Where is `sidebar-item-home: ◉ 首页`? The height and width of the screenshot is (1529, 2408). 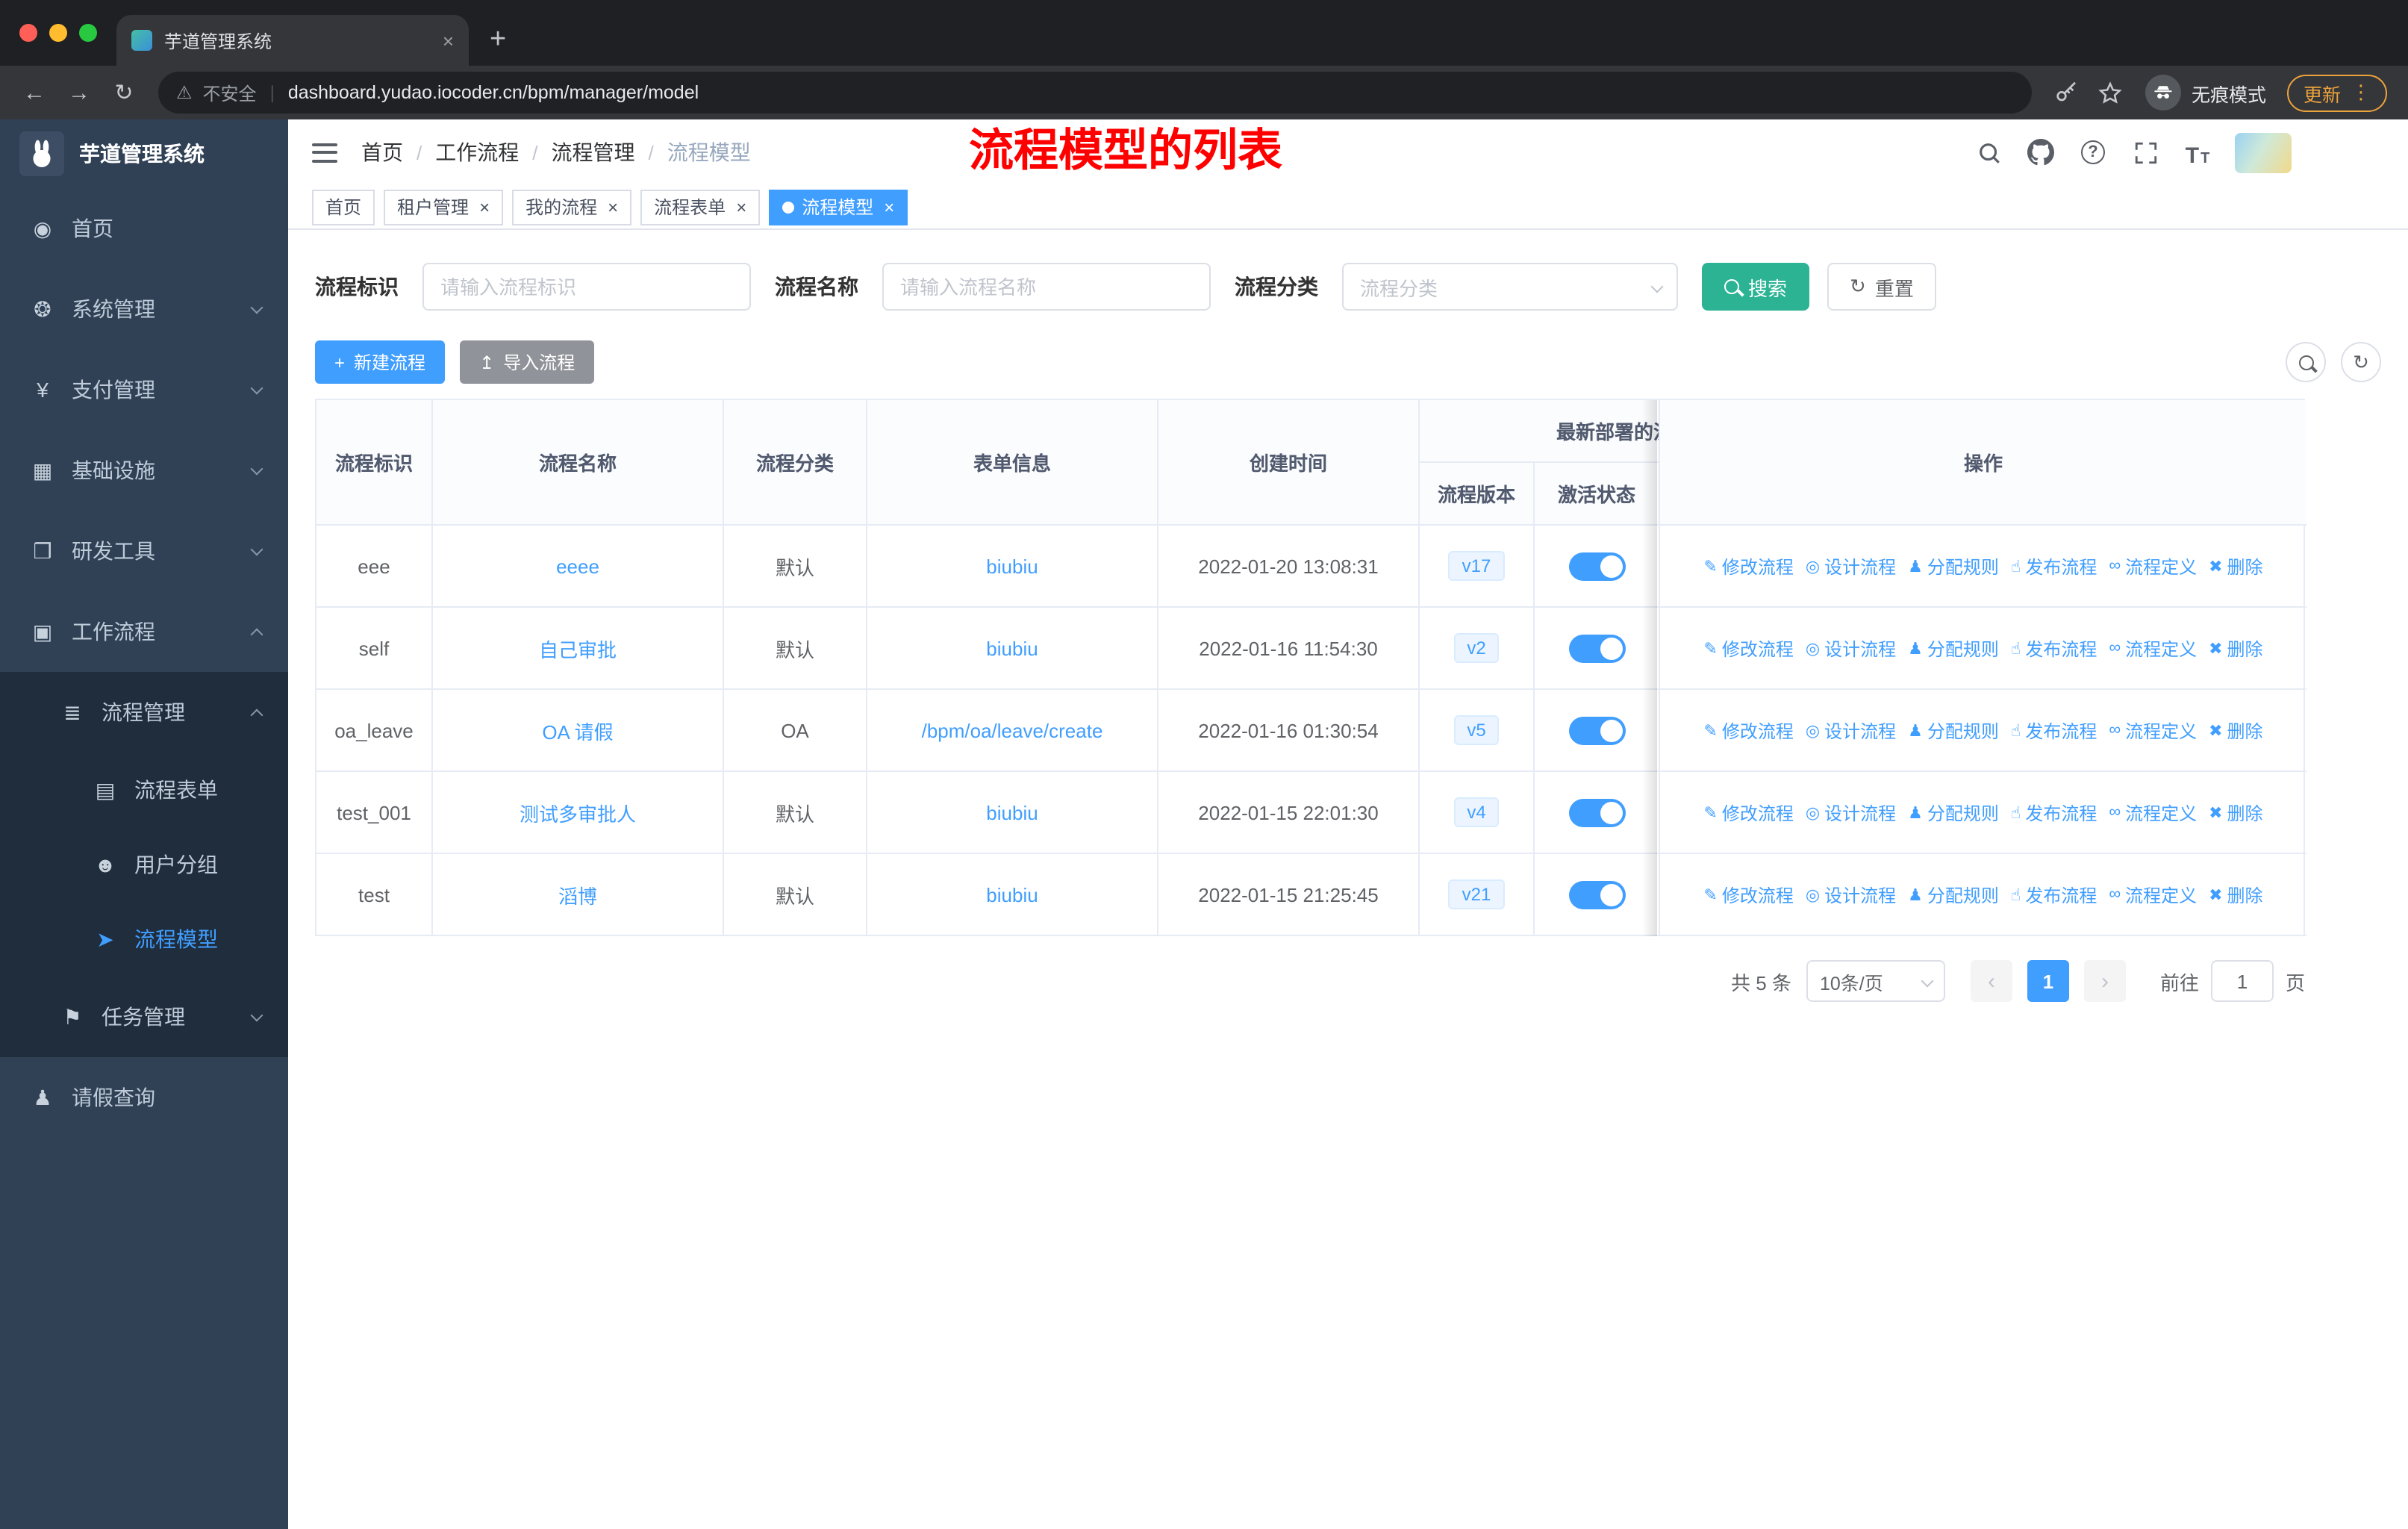
sidebar-item-home: ◉ 首页 is located at coordinates (144, 229).